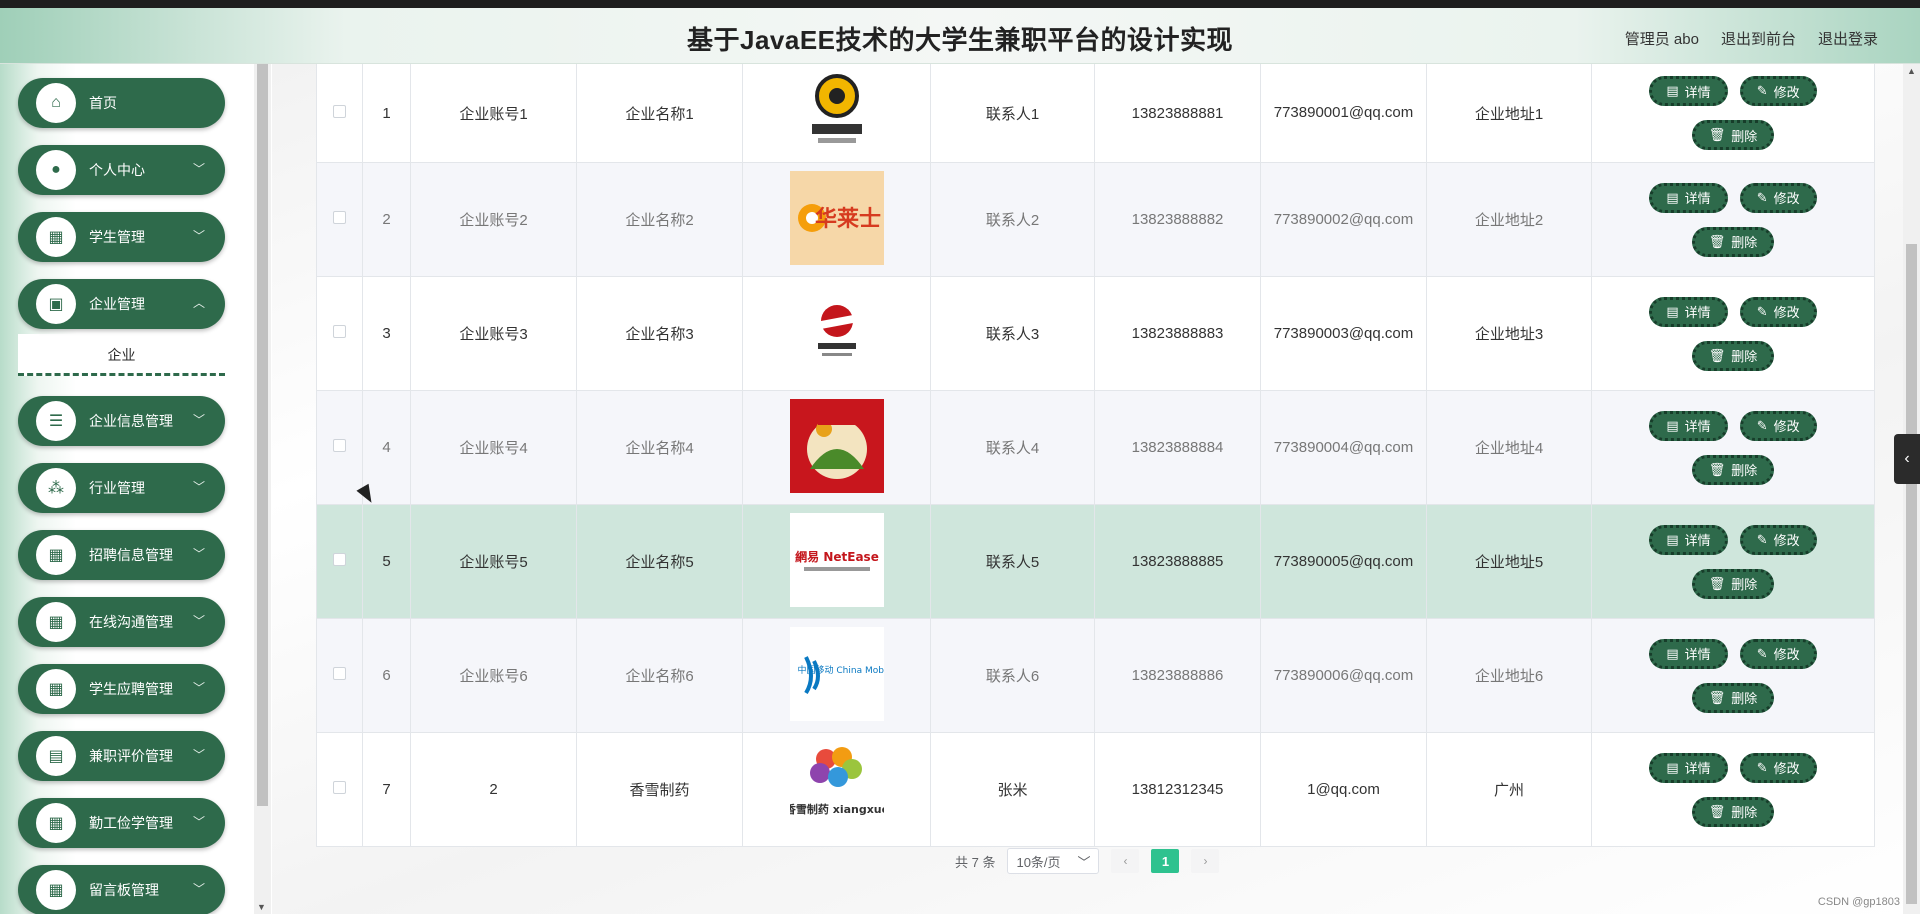 This screenshot has width=1920, height=914. I want to click on sidebar-scroll-thumb, so click(262, 435).